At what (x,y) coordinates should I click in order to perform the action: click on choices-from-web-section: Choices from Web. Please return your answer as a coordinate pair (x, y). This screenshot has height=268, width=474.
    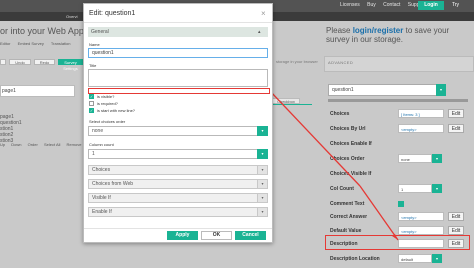
    Looking at the image, I should click on (173, 184).